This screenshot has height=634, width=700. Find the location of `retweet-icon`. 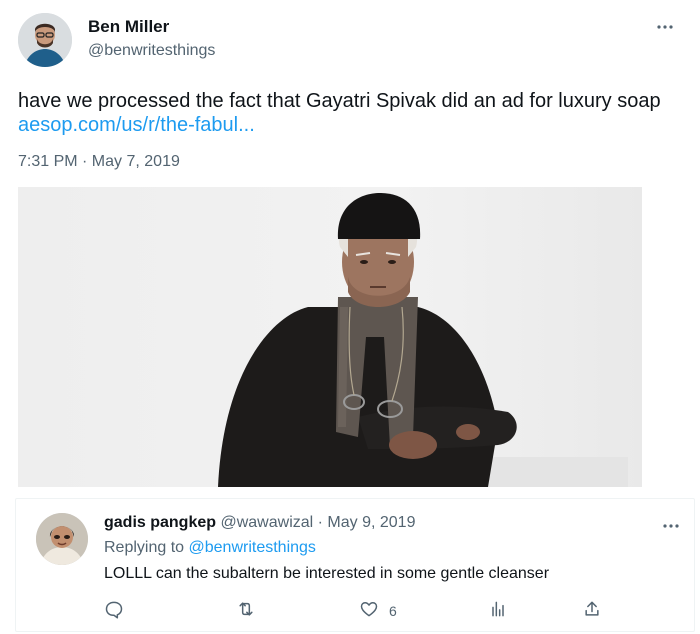

retweet-icon is located at coordinates (246, 610).